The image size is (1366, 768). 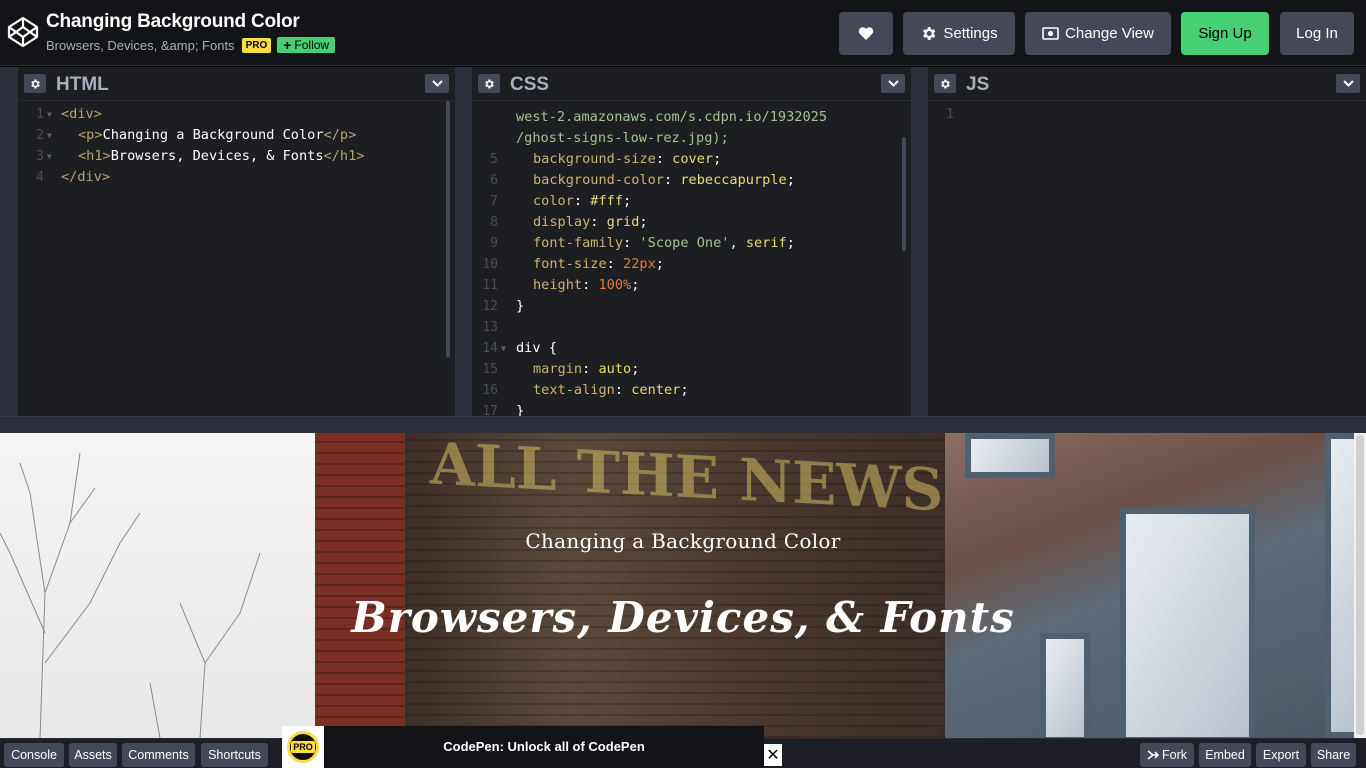 I want to click on export-button: Export, so click(x=1281, y=755).